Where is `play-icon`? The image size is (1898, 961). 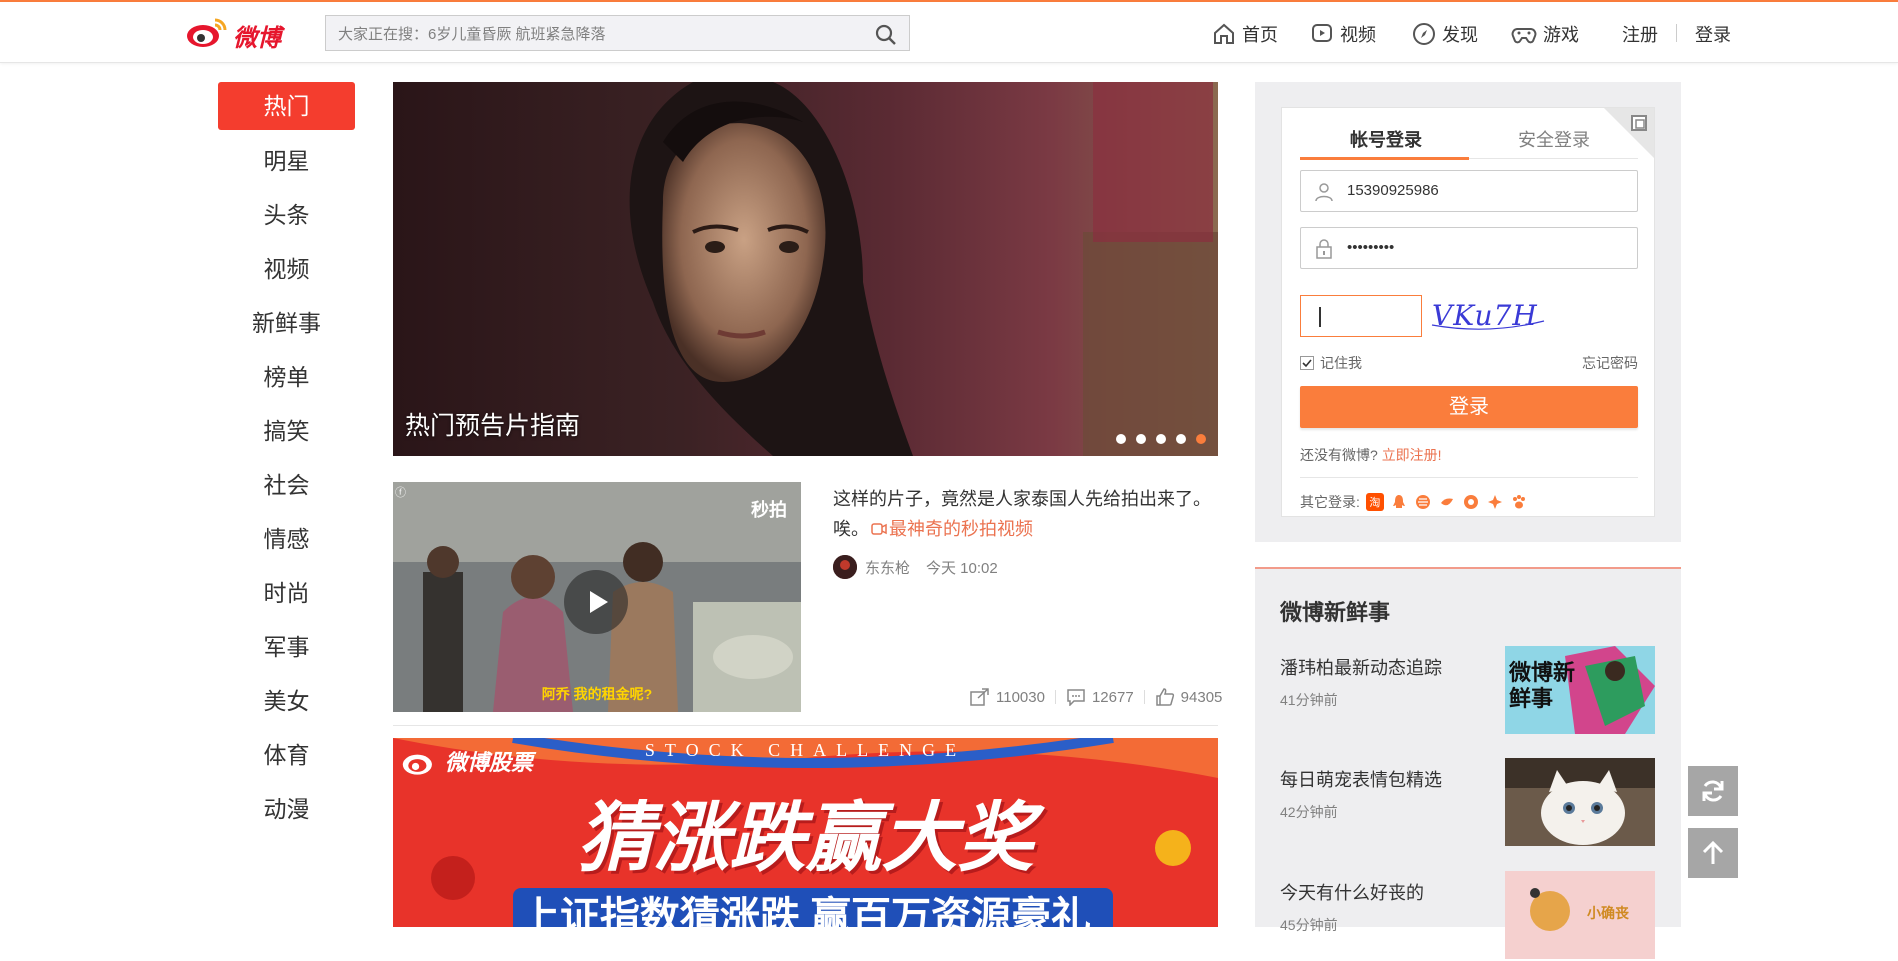 play-icon is located at coordinates (596, 602).